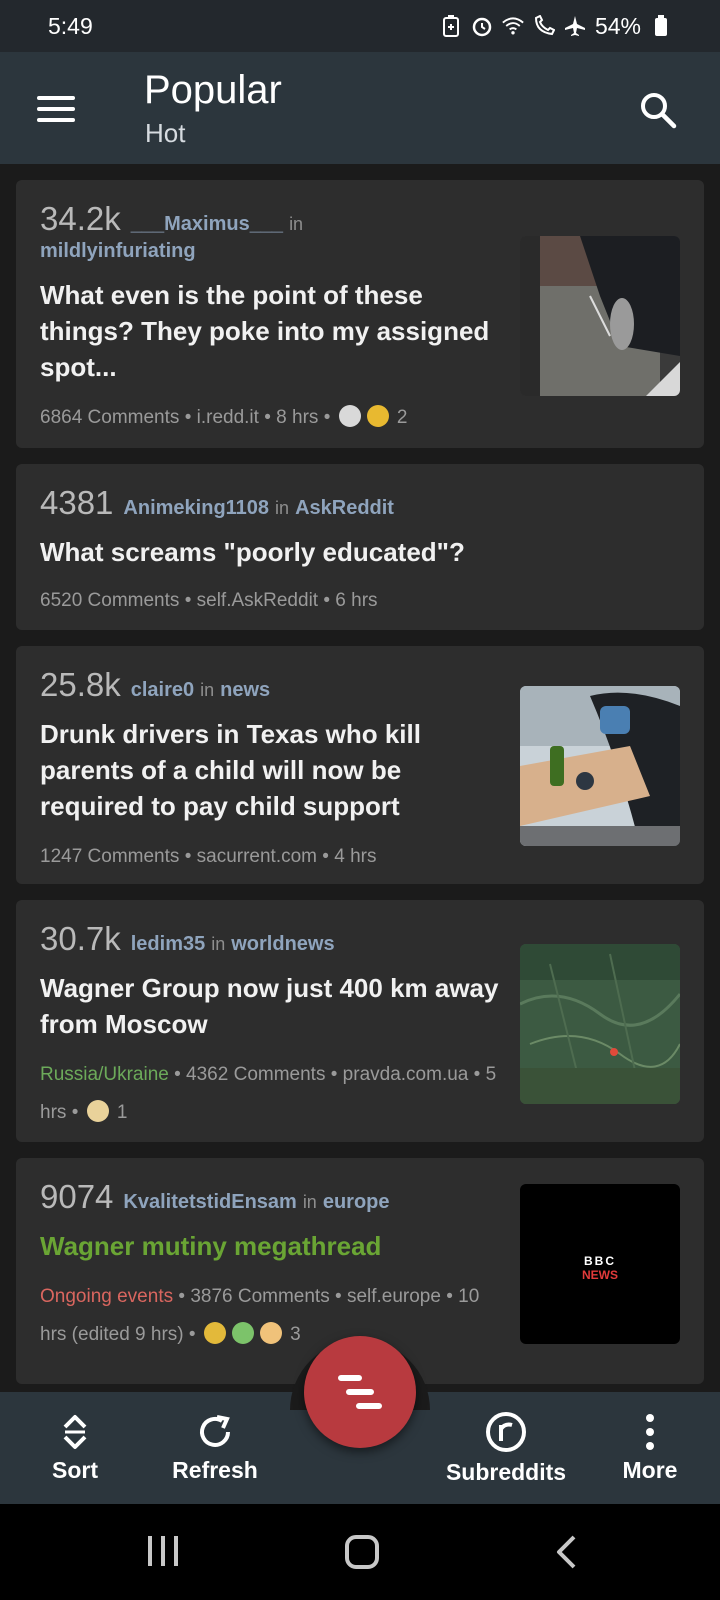 This screenshot has height=1600, width=720. What do you see at coordinates (402, 417) in the screenshot?
I see `post-awards-count: 2` at bounding box center [402, 417].